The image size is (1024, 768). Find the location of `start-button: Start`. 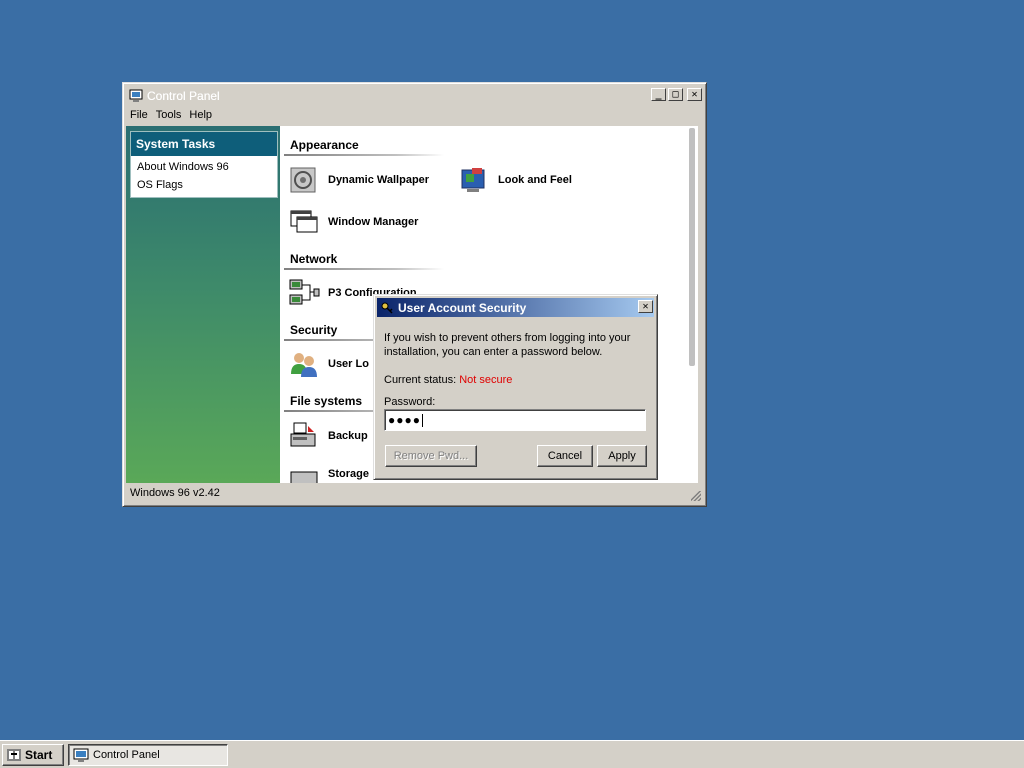

start-button: Start is located at coordinates (33, 755).